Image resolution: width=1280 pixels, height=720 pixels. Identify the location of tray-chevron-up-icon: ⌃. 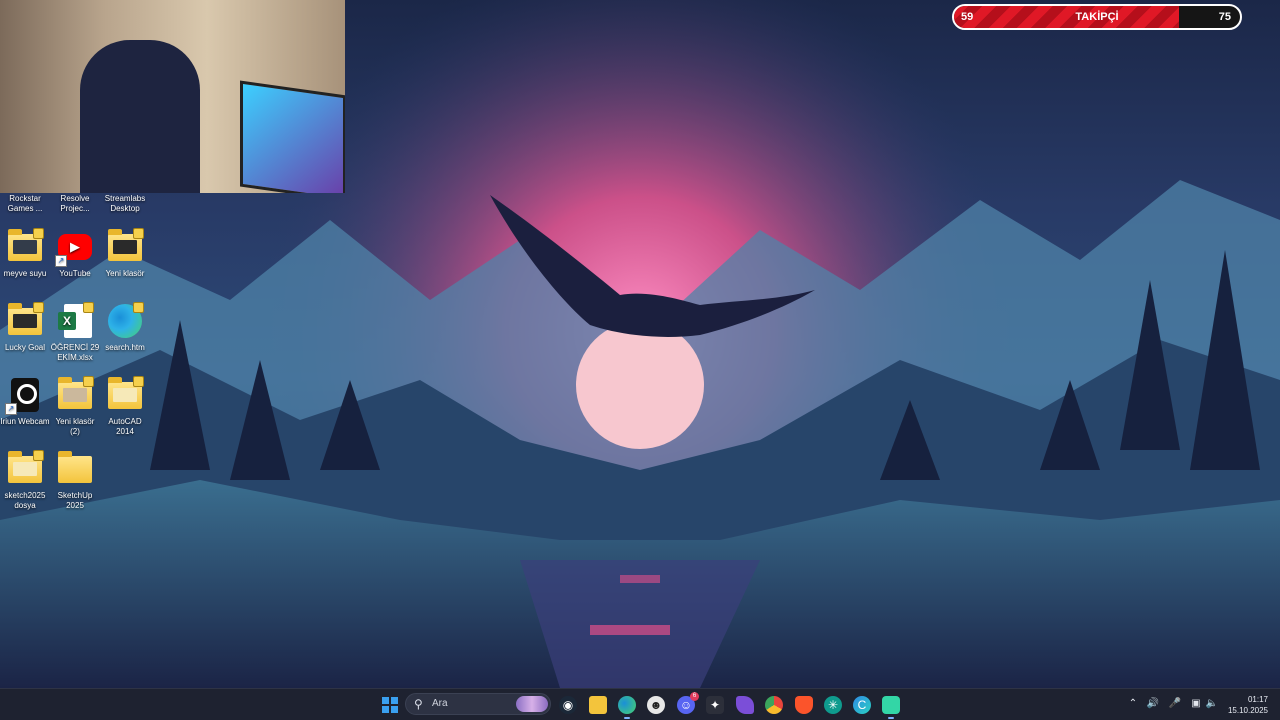
(1133, 704).